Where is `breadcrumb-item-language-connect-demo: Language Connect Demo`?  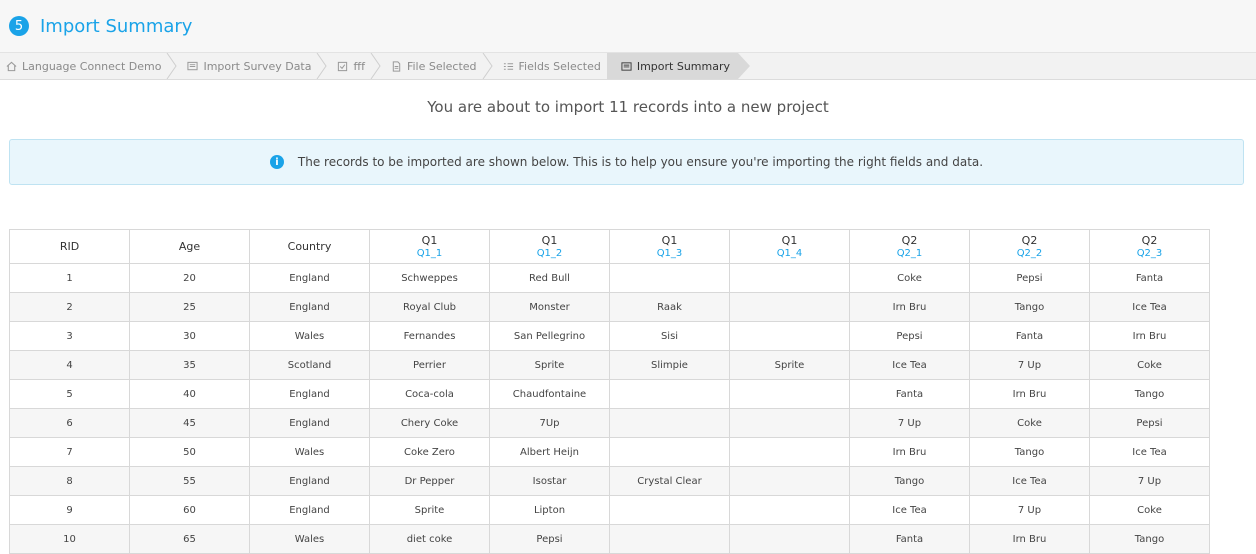 breadcrumb-item-language-connect-demo: Language Connect Demo is located at coordinates (89, 66).